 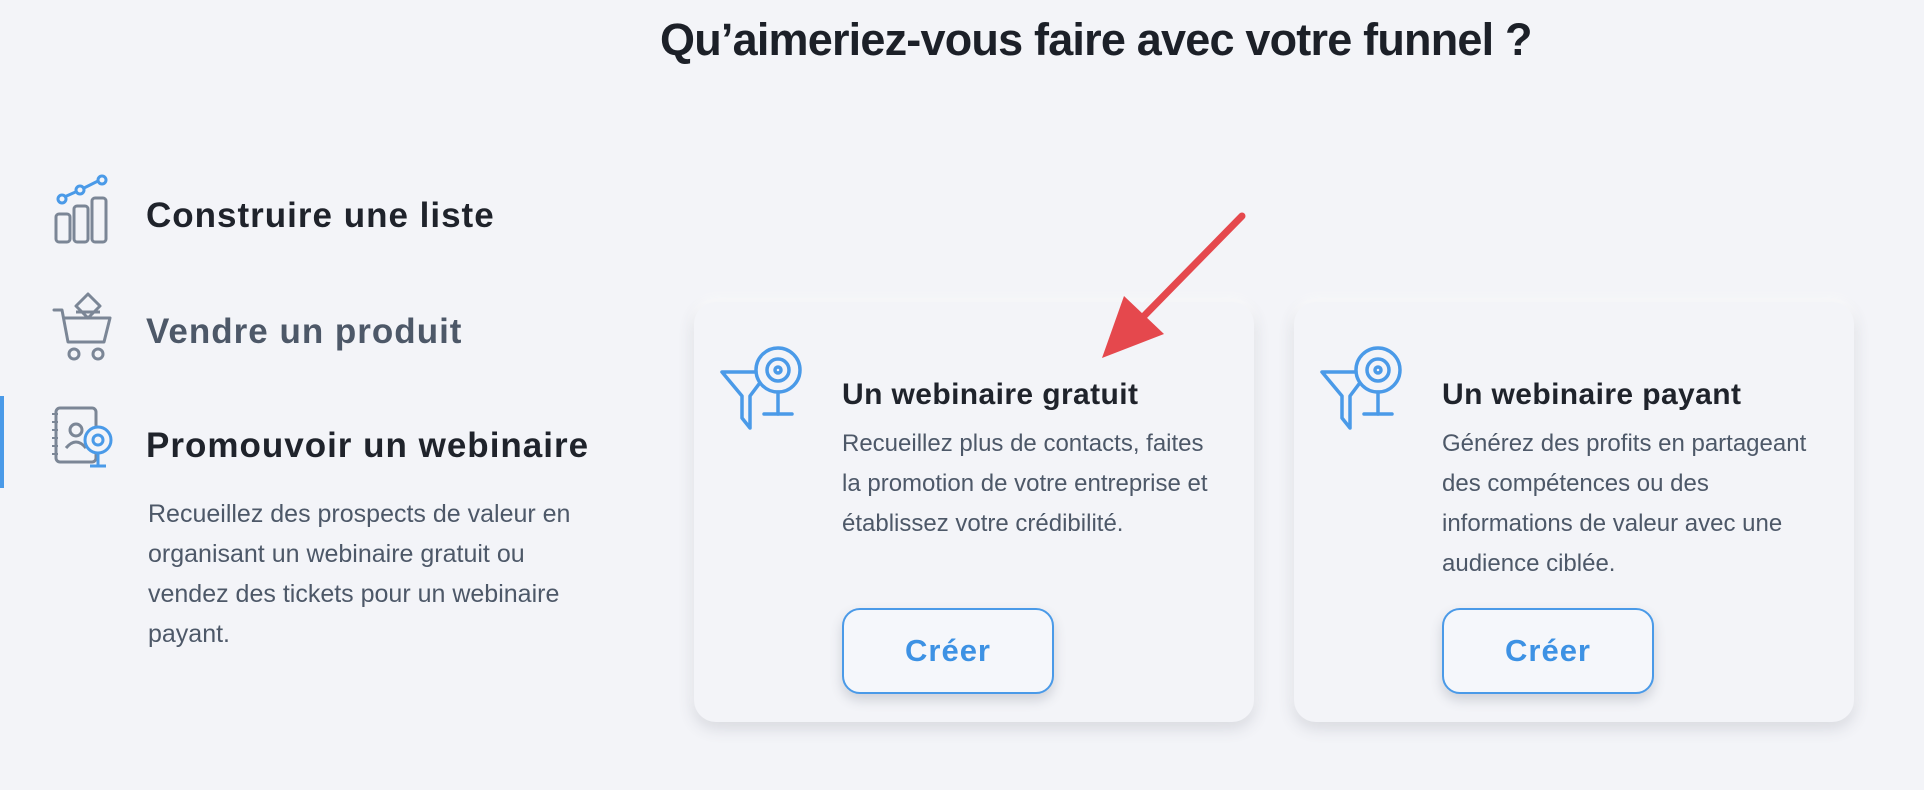 I want to click on menu-item-build-list: Construire une liste, so click(x=310, y=215).